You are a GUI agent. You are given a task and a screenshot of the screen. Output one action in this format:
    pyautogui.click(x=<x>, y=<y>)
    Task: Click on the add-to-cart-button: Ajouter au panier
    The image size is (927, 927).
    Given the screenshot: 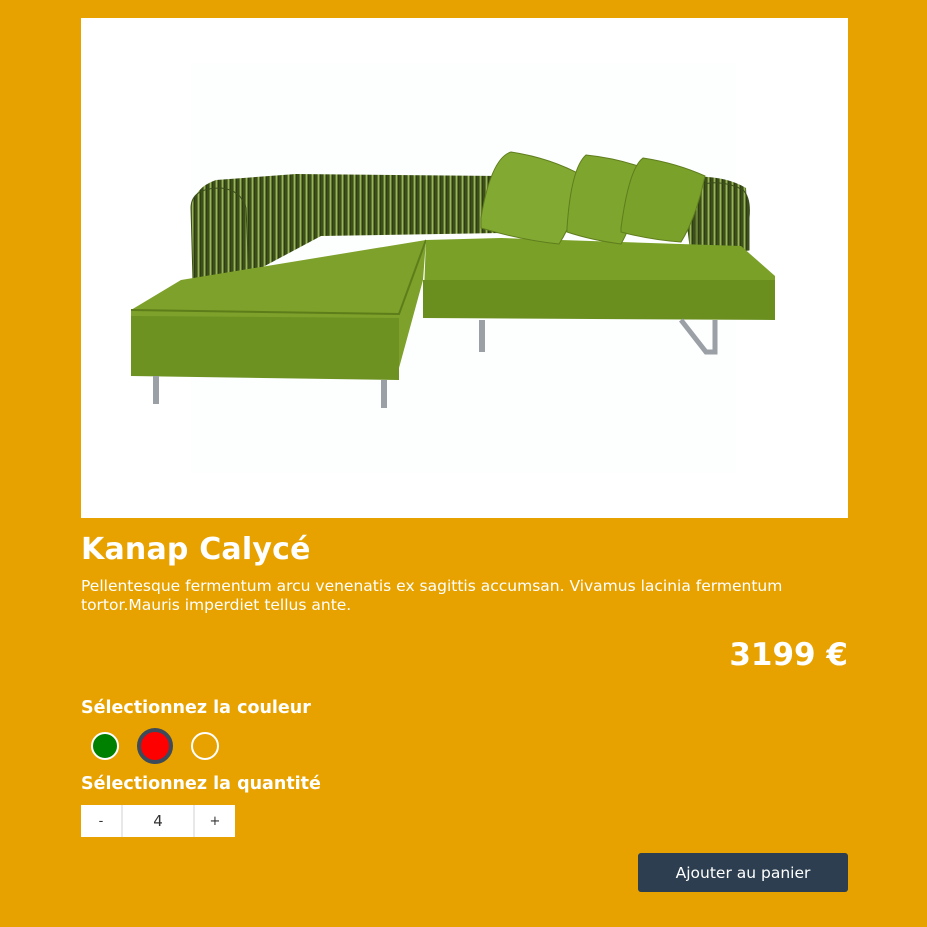 What is the action you would take?
    pyautogui.click(x=743, y=872)
    